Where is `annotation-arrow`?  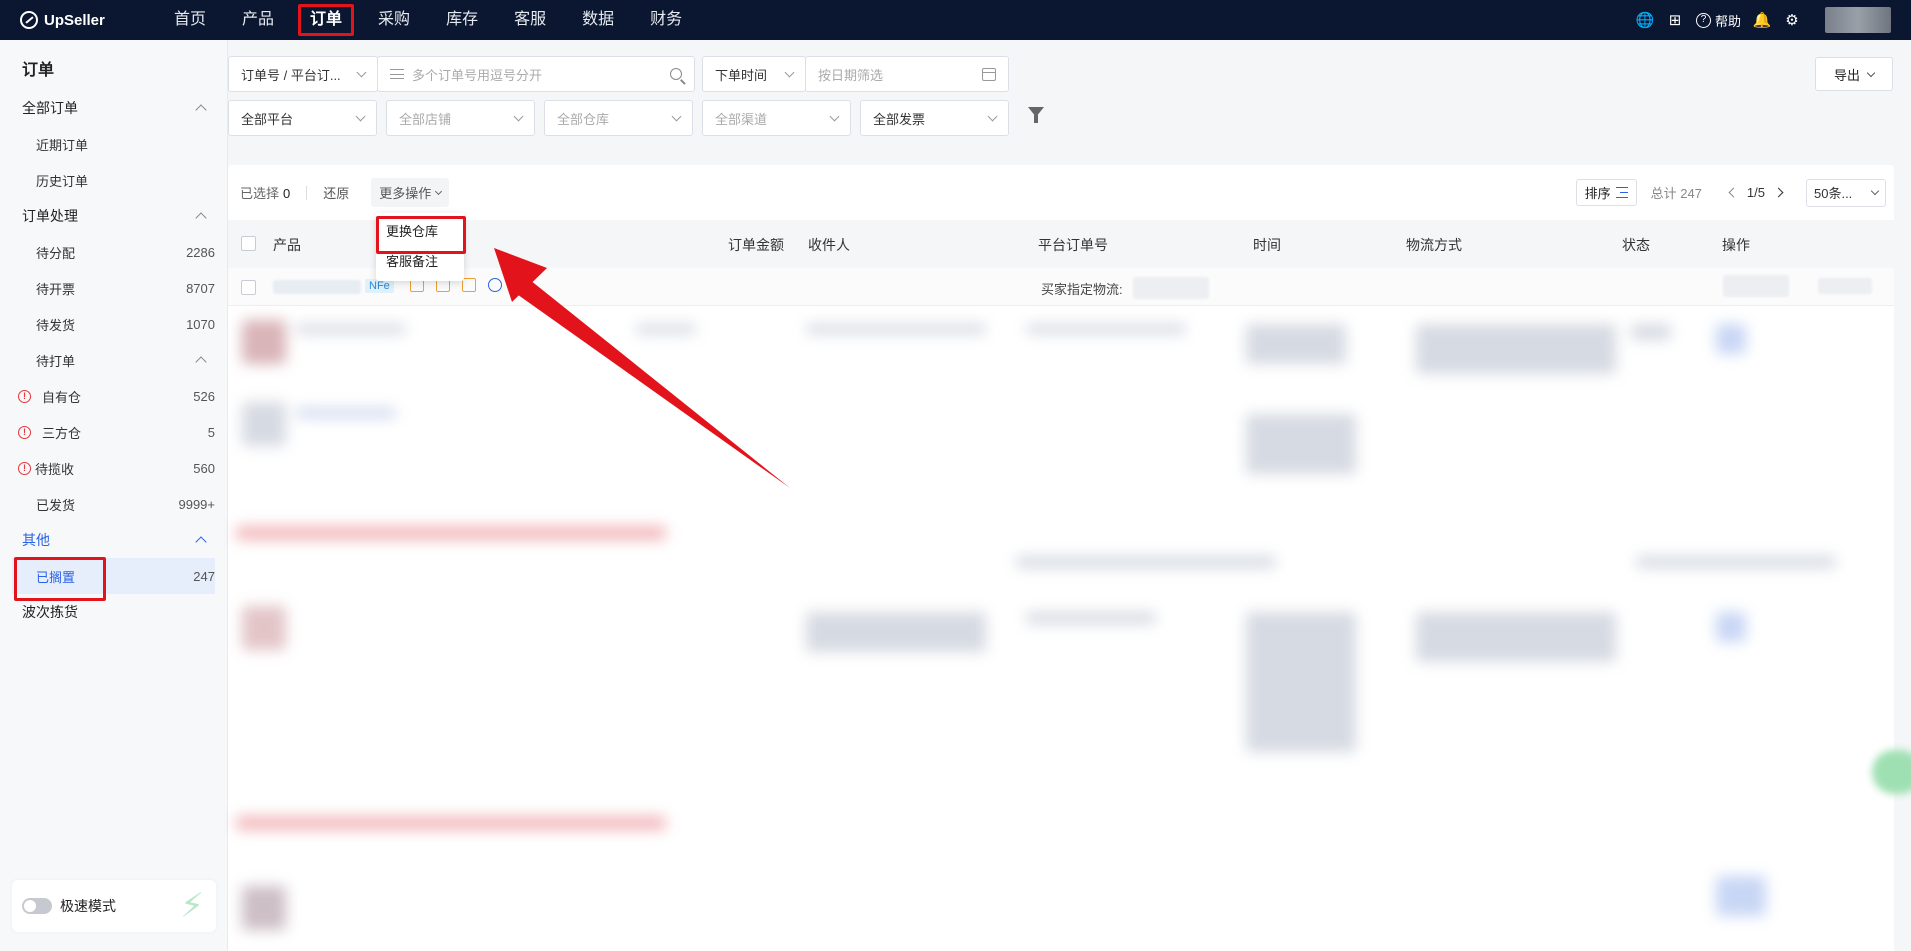
annotation-arrow is located at coordinates (642, 368).